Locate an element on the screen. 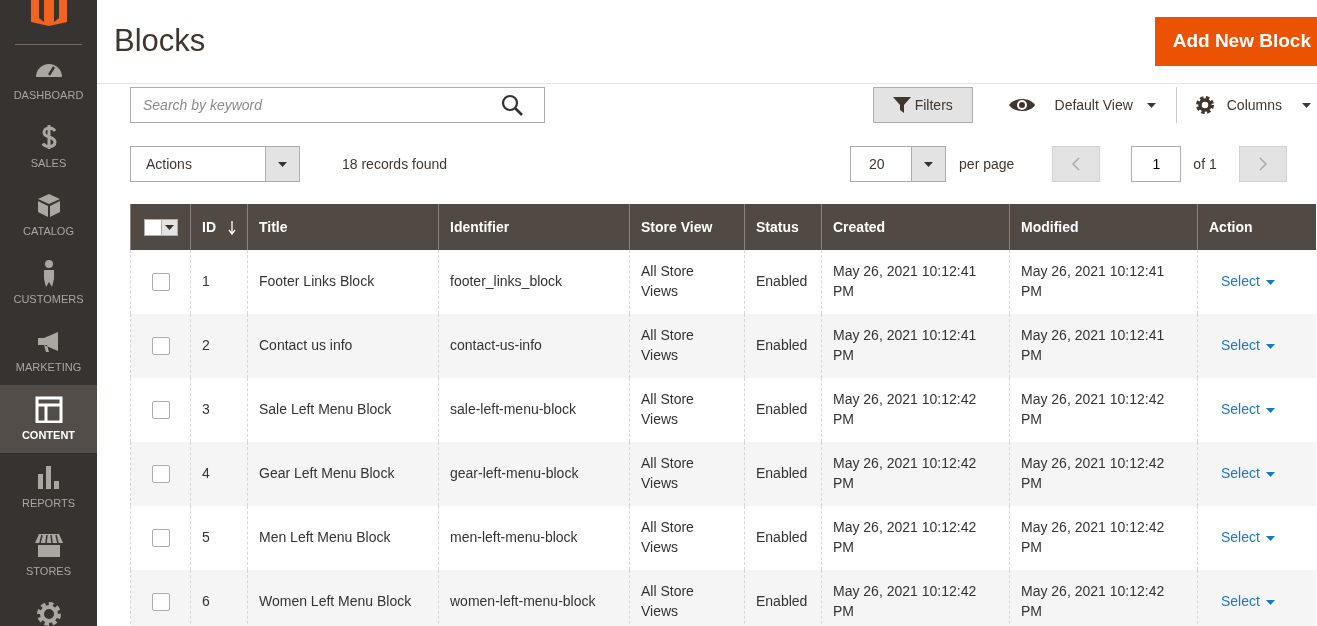  per-page-dropdown: 20 is located at coordinates (898, 164).